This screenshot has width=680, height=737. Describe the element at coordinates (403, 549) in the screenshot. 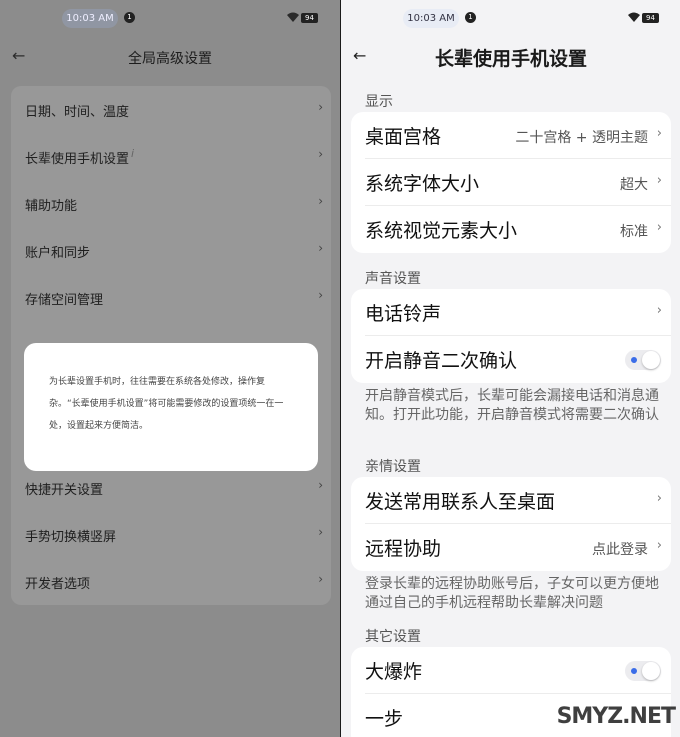

I see `row-label: 远程协助` at that location.